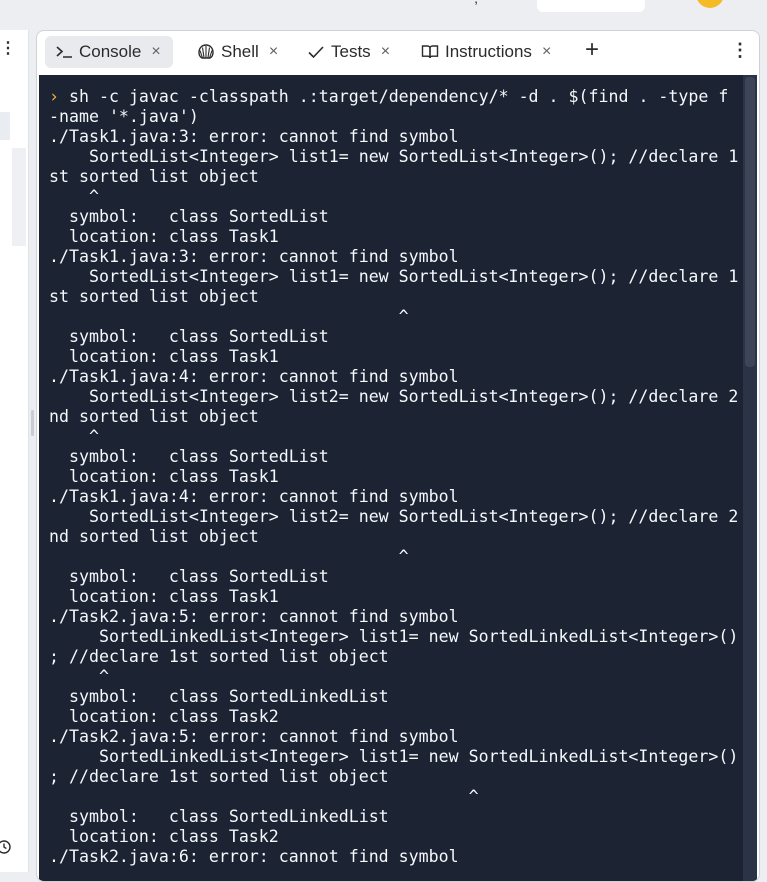  I want to click on tab-shell: Shell ×, so click(237, 52).